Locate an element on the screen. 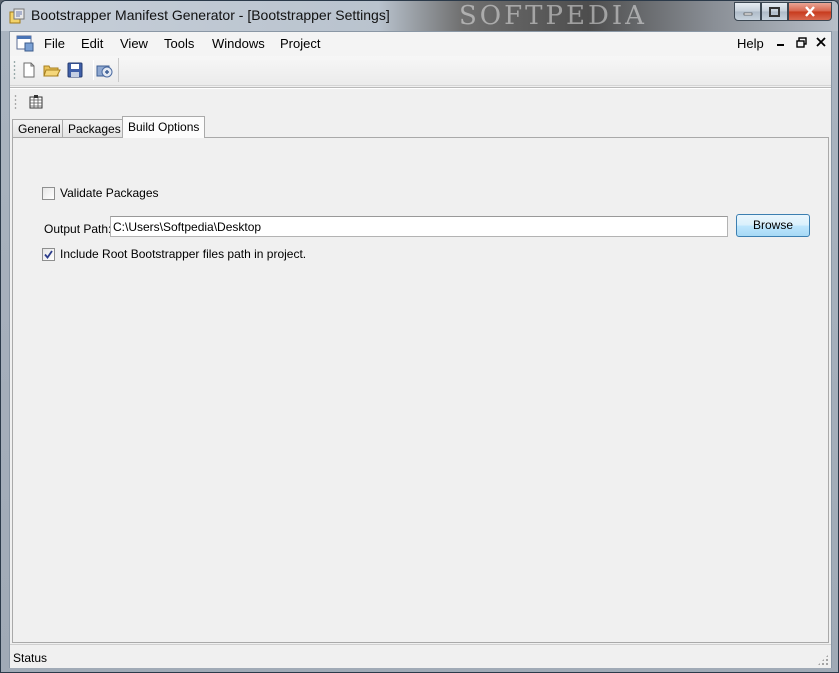 The image size is (839, 673). menu-edit: Edit is located at coordinates (92, 43).